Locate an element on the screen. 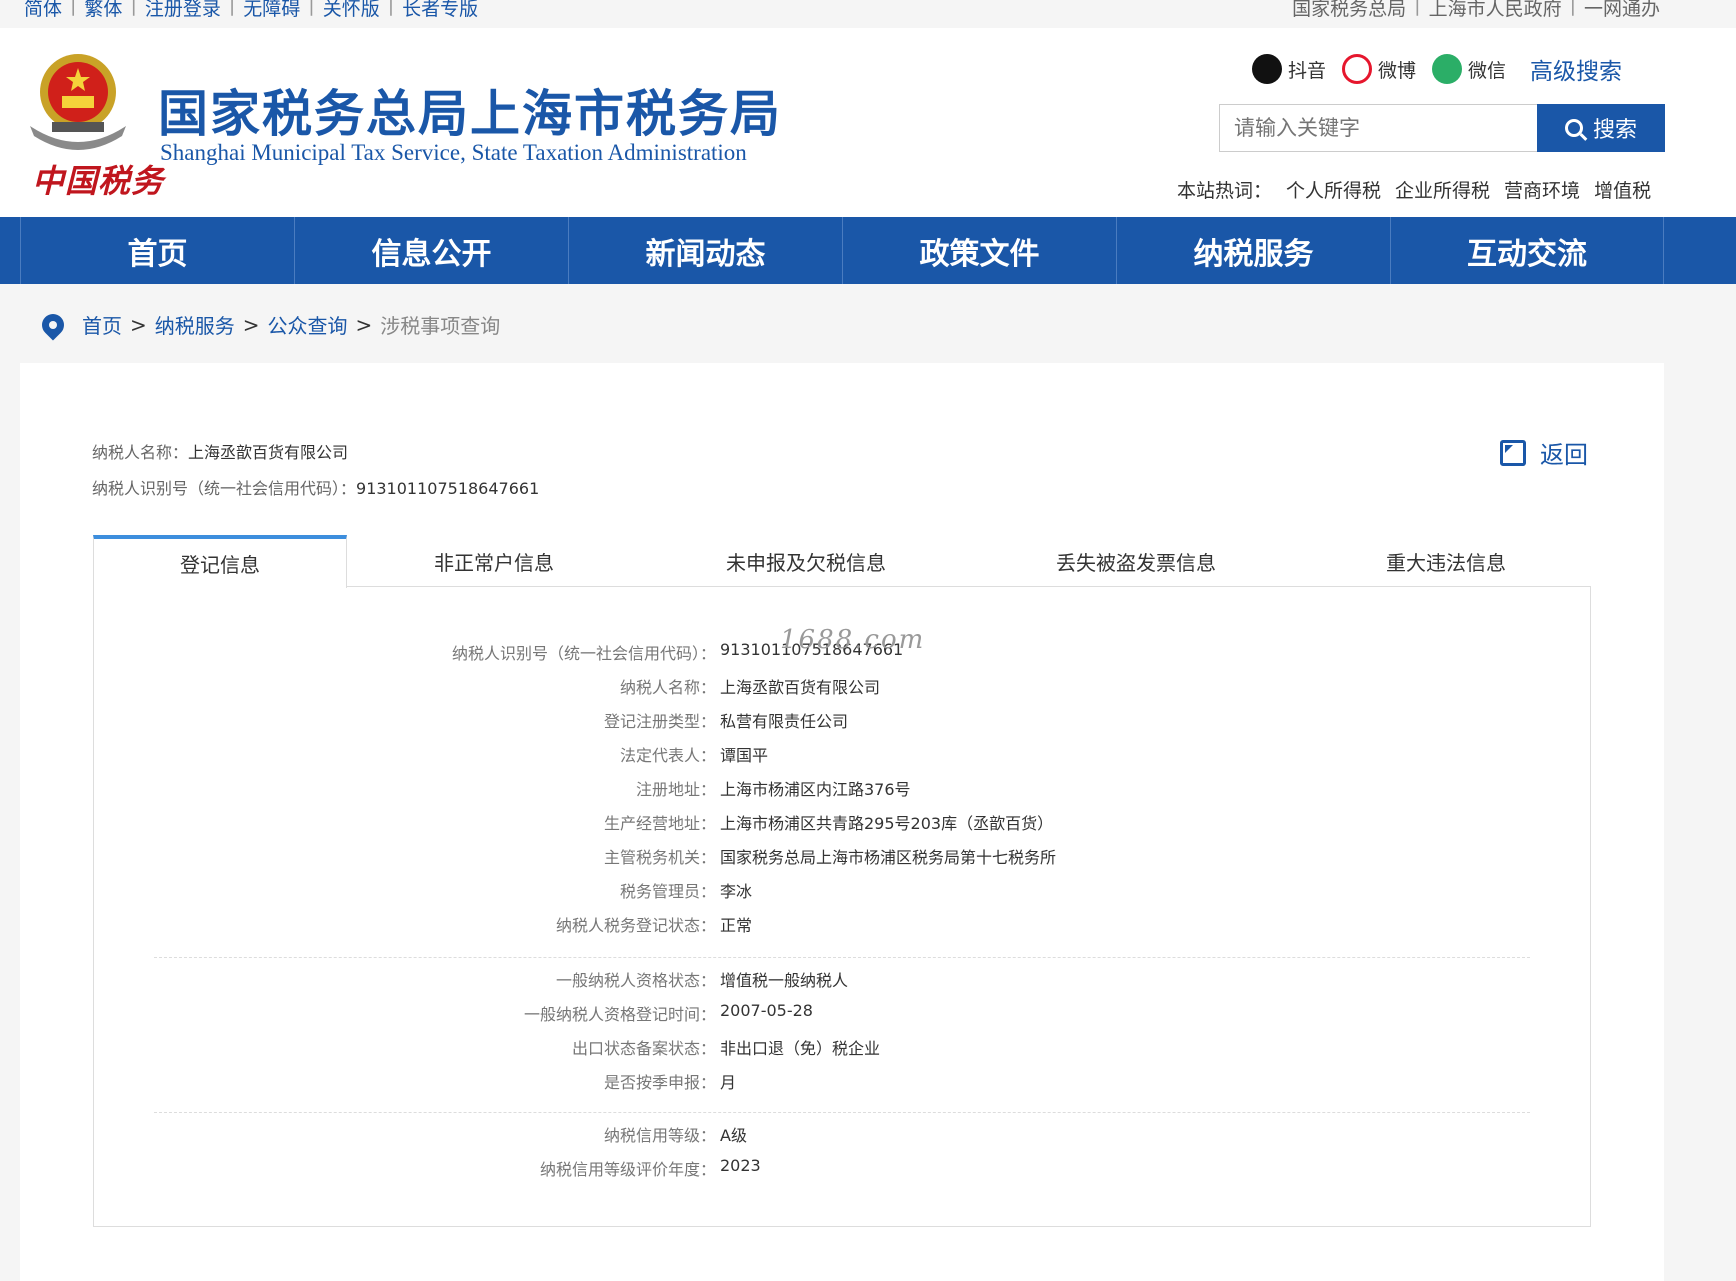 This screenshot has width=1736, height=1281. link-register-login: 注册登录 is located at coordinates (183, 10).